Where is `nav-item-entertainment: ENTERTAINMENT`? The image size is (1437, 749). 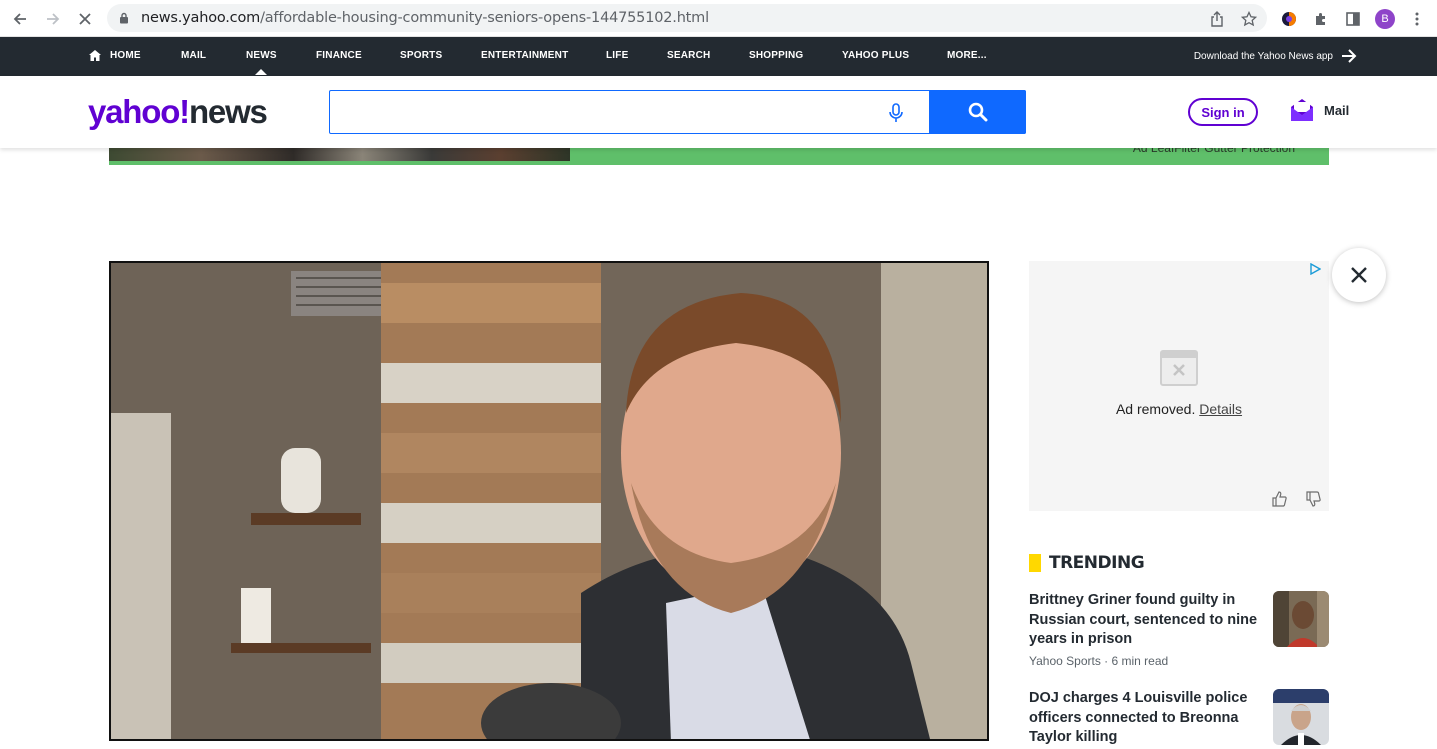
nav-item-entertainment: ENTERTAINMENT is located at coordinates (524, 55).